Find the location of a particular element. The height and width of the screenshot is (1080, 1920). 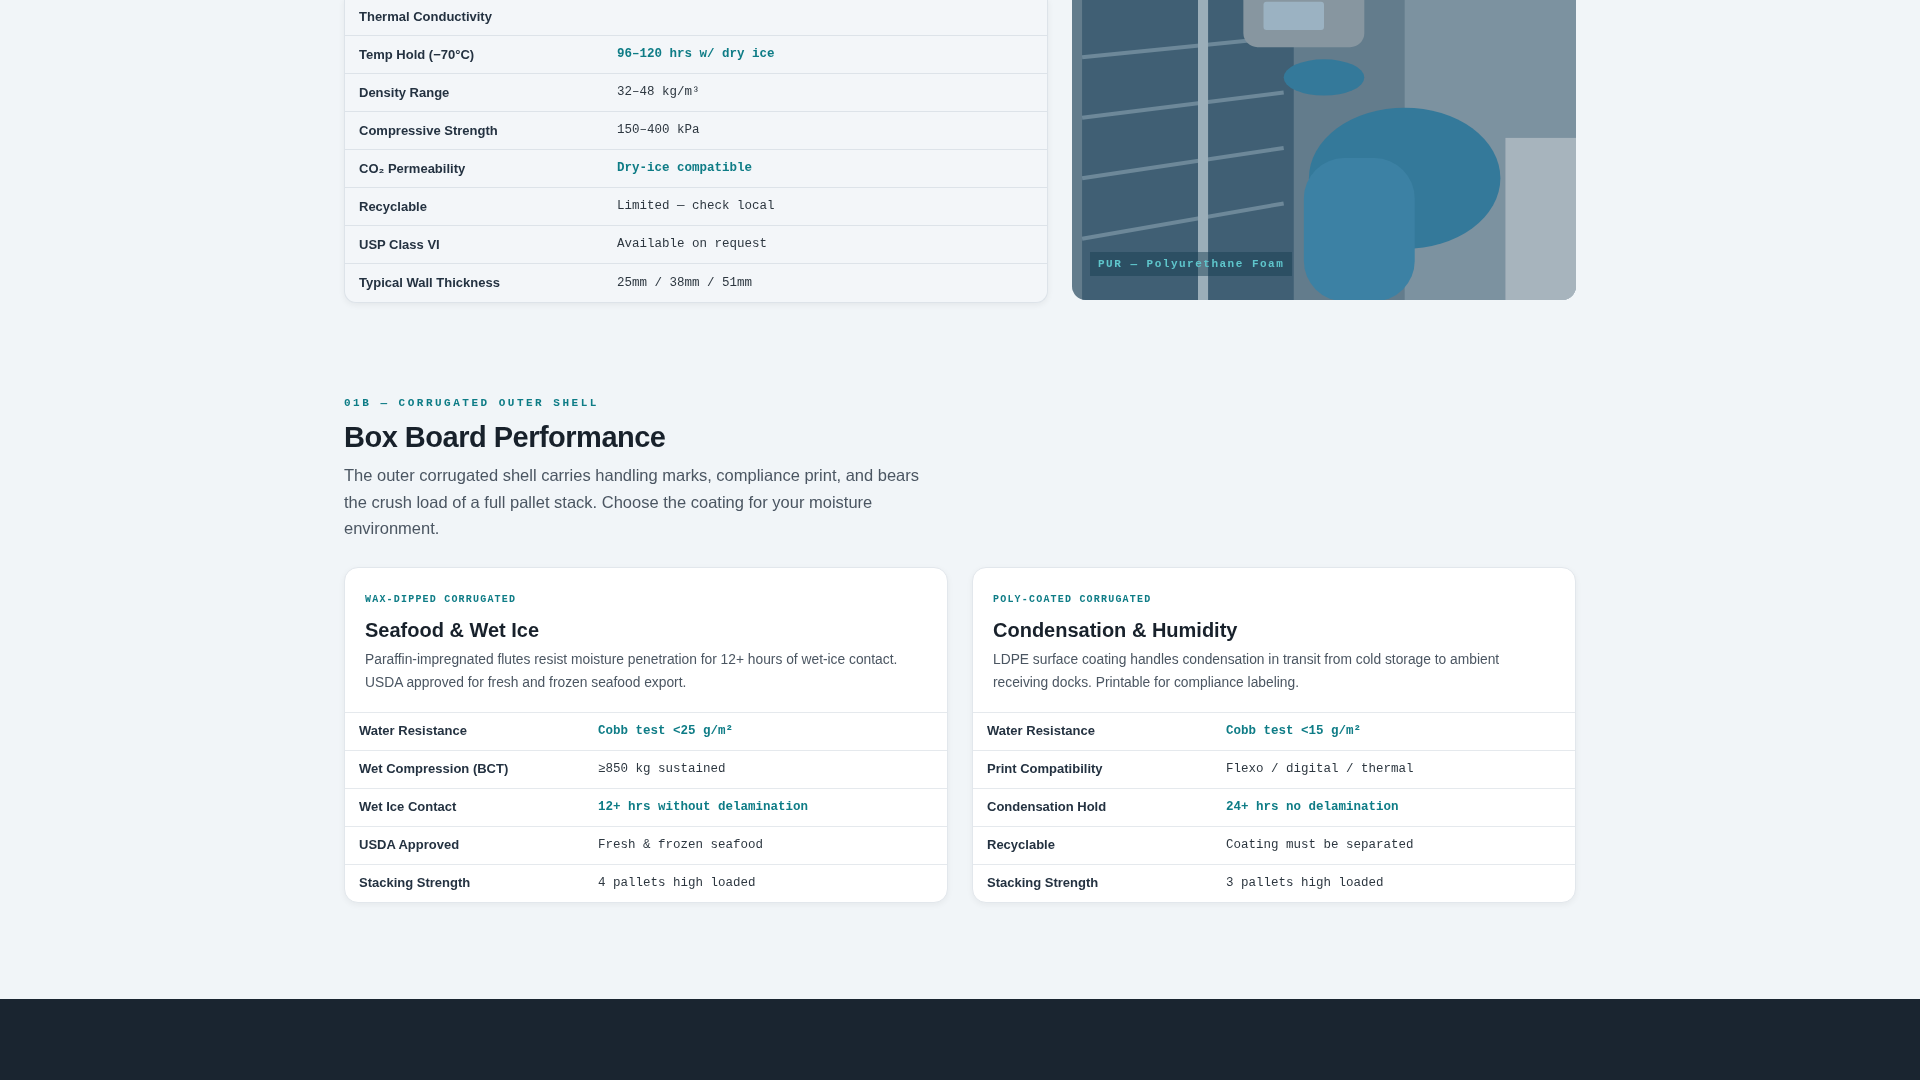

spec-label: Print Compatibility is located at coordinates (1045, 769).